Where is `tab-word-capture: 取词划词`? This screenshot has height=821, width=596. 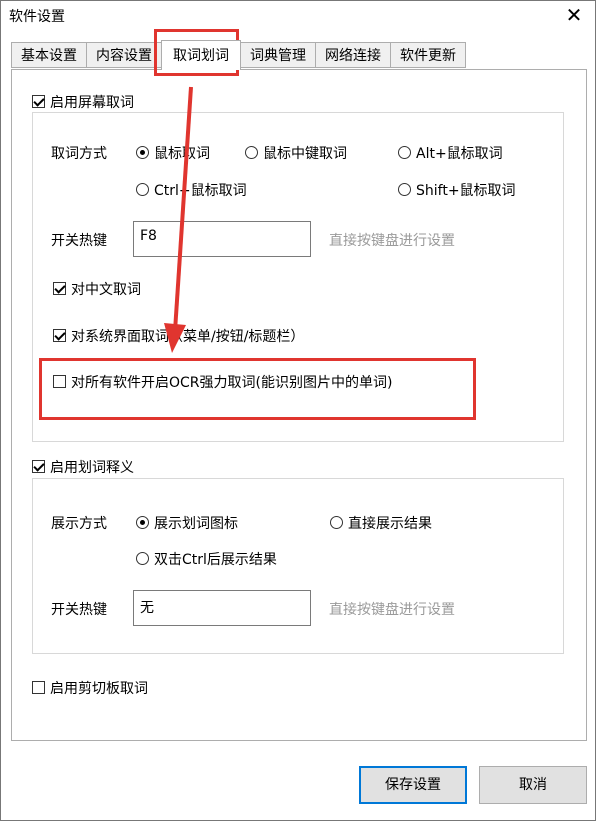
tab-word-capture: 取词划词 is located at coordinates (201, 55).